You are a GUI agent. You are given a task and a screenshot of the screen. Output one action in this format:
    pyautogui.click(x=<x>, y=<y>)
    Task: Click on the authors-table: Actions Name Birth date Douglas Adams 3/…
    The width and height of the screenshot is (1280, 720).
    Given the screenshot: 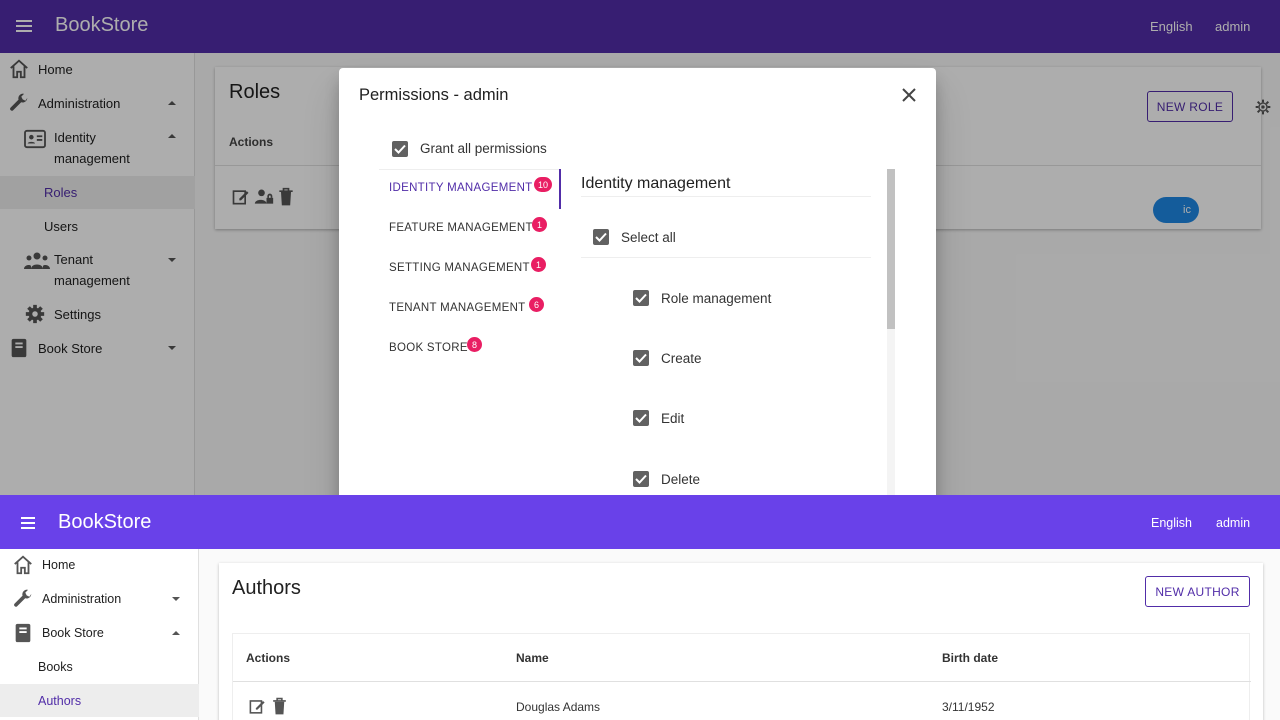 What is the action you would take?
    pyautogui.click(x=741, y=676)
    